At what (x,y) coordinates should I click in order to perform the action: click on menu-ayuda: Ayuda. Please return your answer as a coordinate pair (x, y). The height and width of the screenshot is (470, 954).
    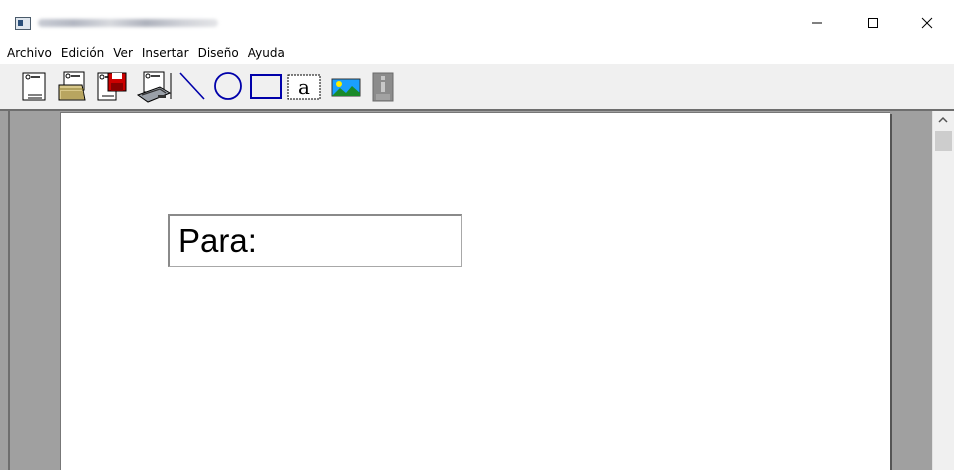
    Looking at the image, I should click on (269, 53).